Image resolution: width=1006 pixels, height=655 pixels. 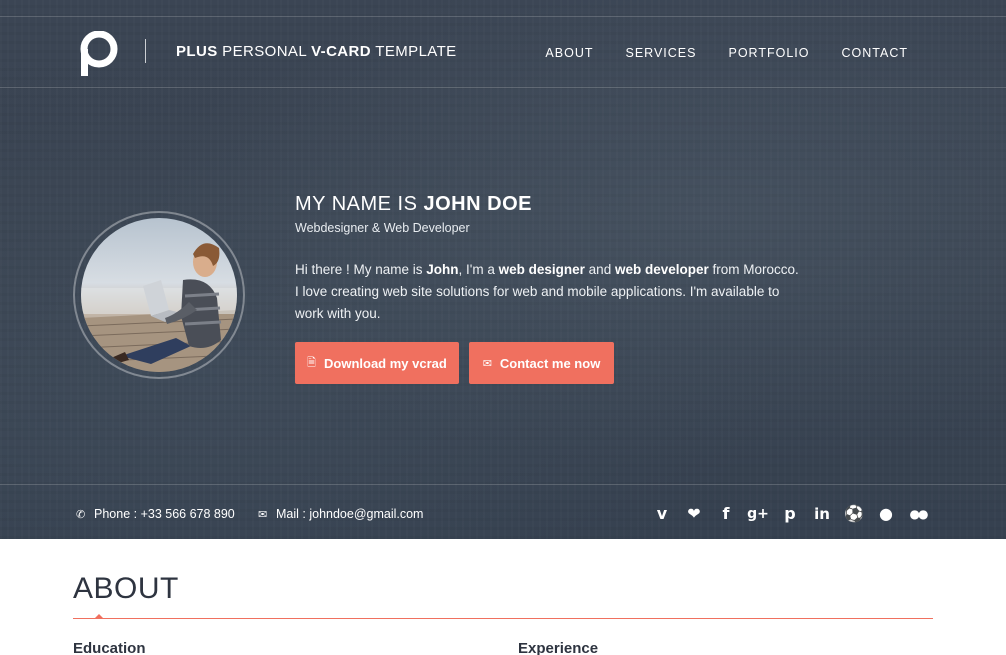 I want to click on education-heading: Education, so click(x=109, y=647).